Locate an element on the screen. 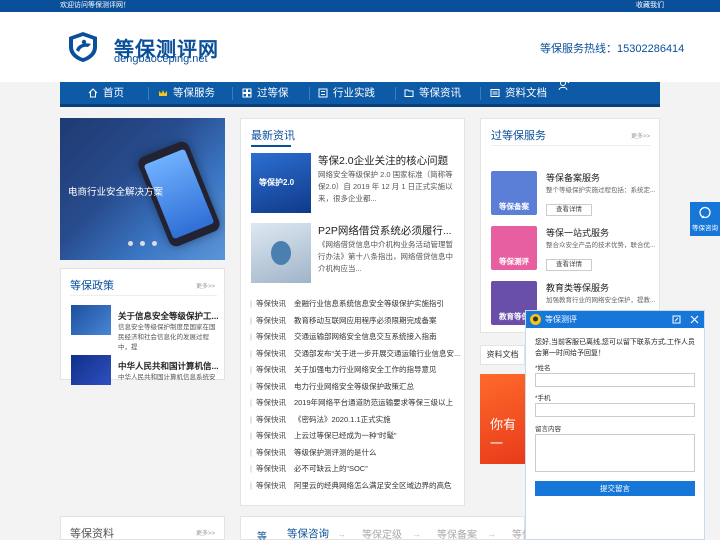 The width and height of the screenshot is (720, 540). promo-banner: 你有一 is located at coordinates (502, 419).